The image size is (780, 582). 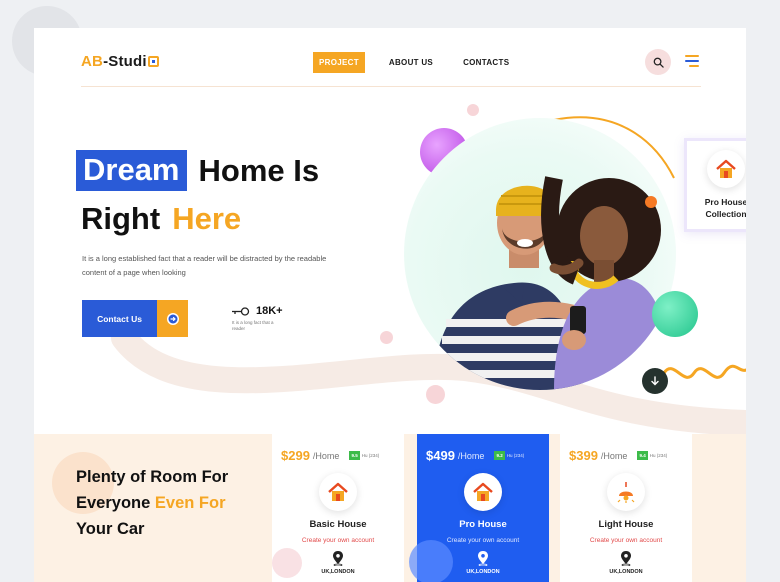 What do you see at coordinates (725, 202) in the screenshot?
I see `pro-card-title-line1: Pro House` at bounding box center [725, 202].